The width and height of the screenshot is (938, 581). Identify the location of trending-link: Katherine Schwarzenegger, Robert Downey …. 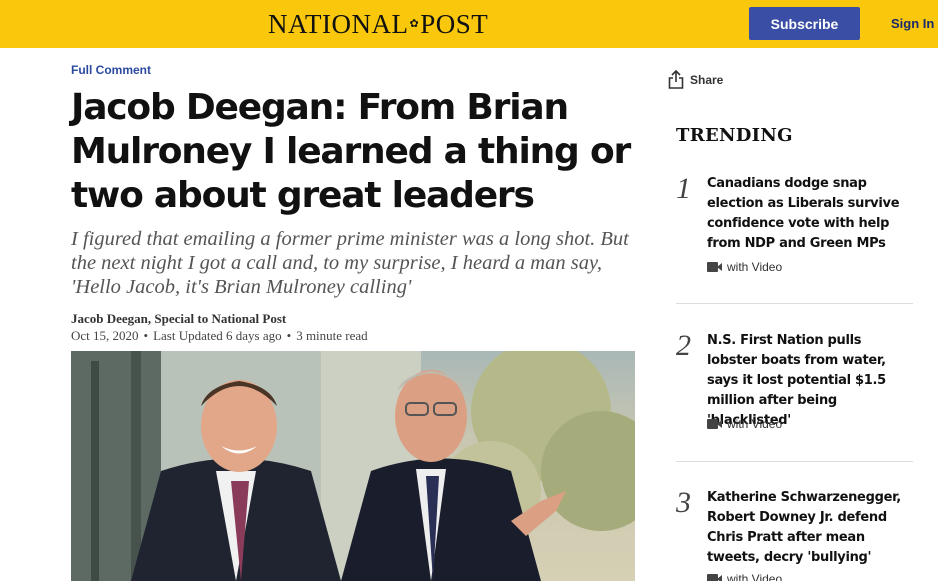
(810, 528).